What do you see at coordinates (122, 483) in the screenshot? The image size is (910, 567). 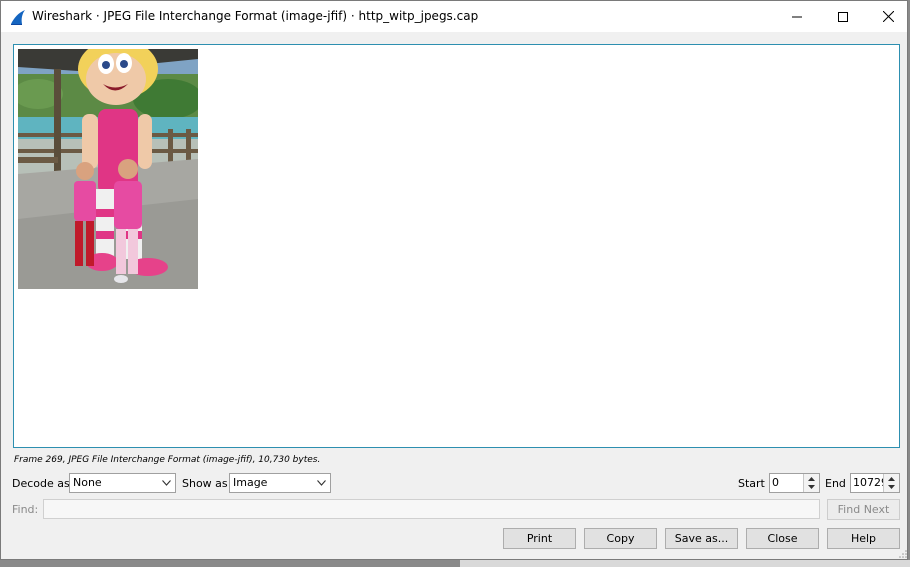 I see `decode-as-combobox: None` at bounding box center [122, 483].